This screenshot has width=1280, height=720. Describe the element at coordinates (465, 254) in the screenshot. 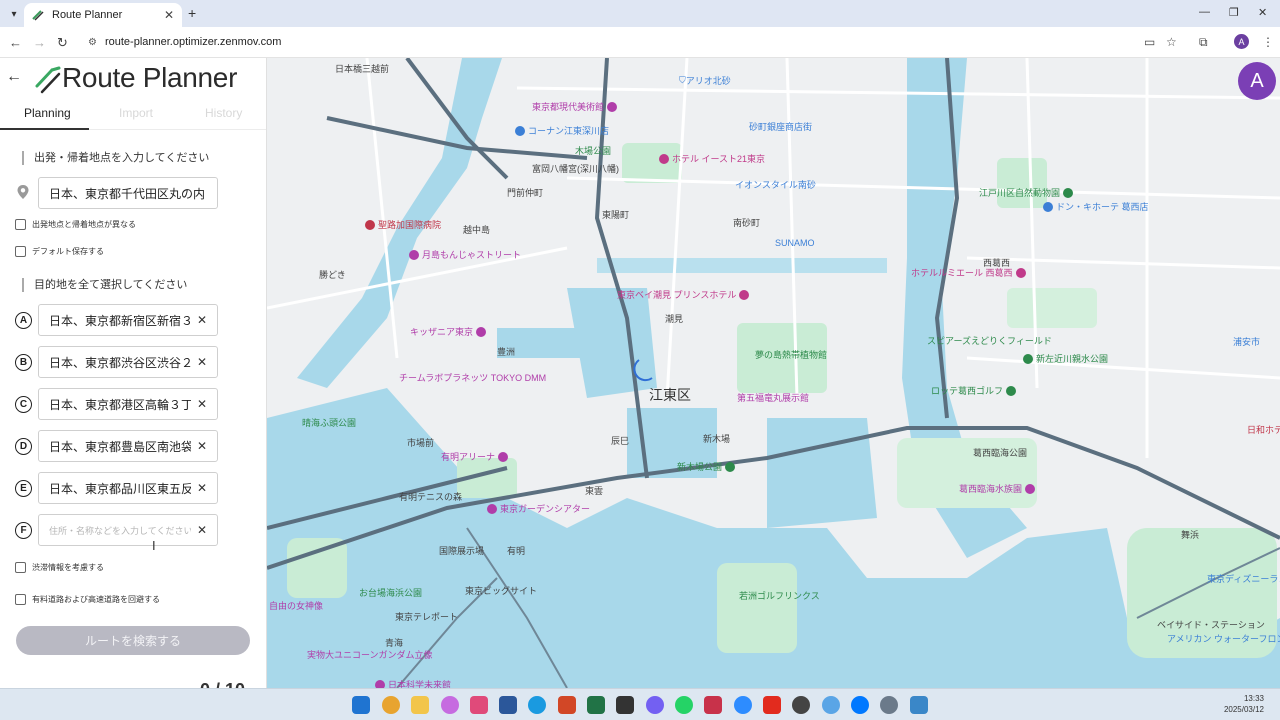

I see `map-poi: 月島もんじゃストリート` at that location.